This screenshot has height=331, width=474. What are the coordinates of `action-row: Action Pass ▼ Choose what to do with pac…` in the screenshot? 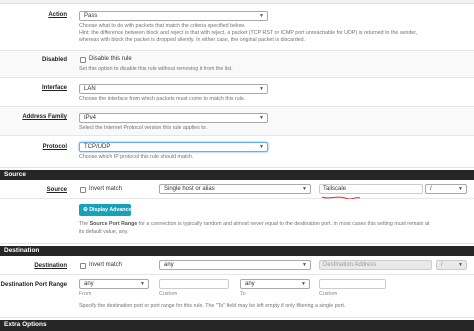 It's located at (237, 28).